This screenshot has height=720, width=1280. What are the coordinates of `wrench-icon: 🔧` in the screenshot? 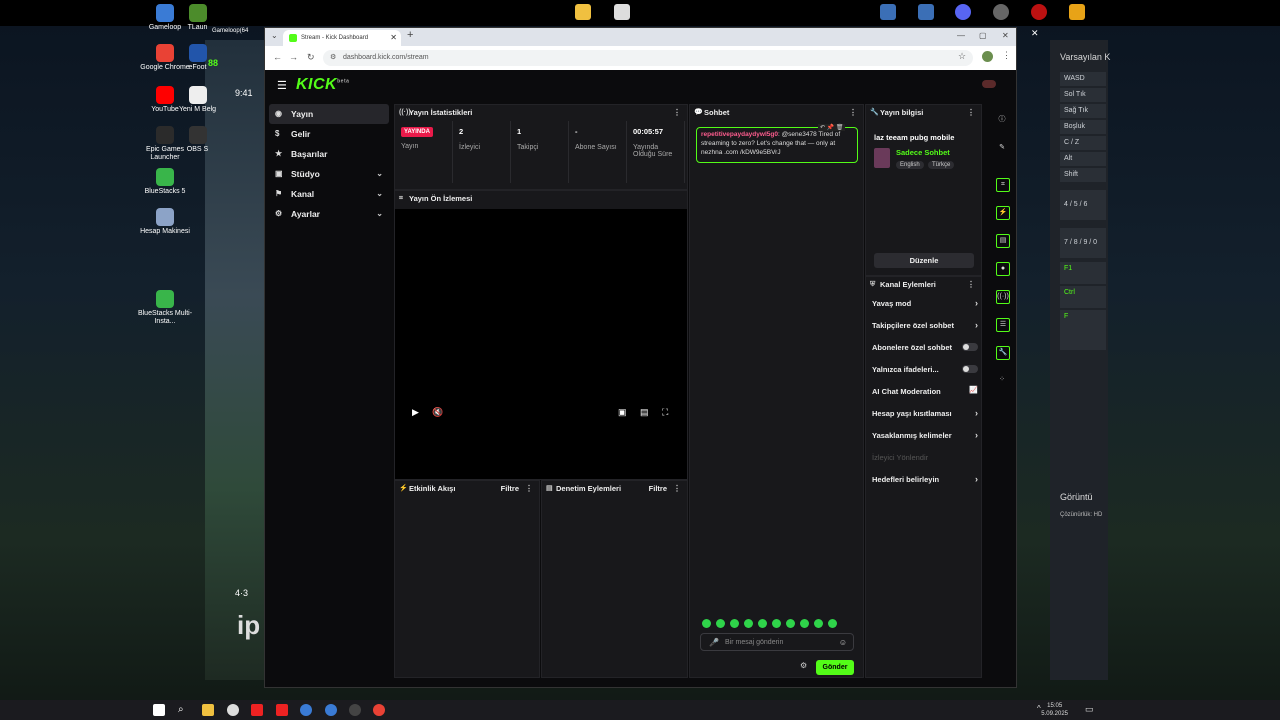 It's located at (1003, 353).